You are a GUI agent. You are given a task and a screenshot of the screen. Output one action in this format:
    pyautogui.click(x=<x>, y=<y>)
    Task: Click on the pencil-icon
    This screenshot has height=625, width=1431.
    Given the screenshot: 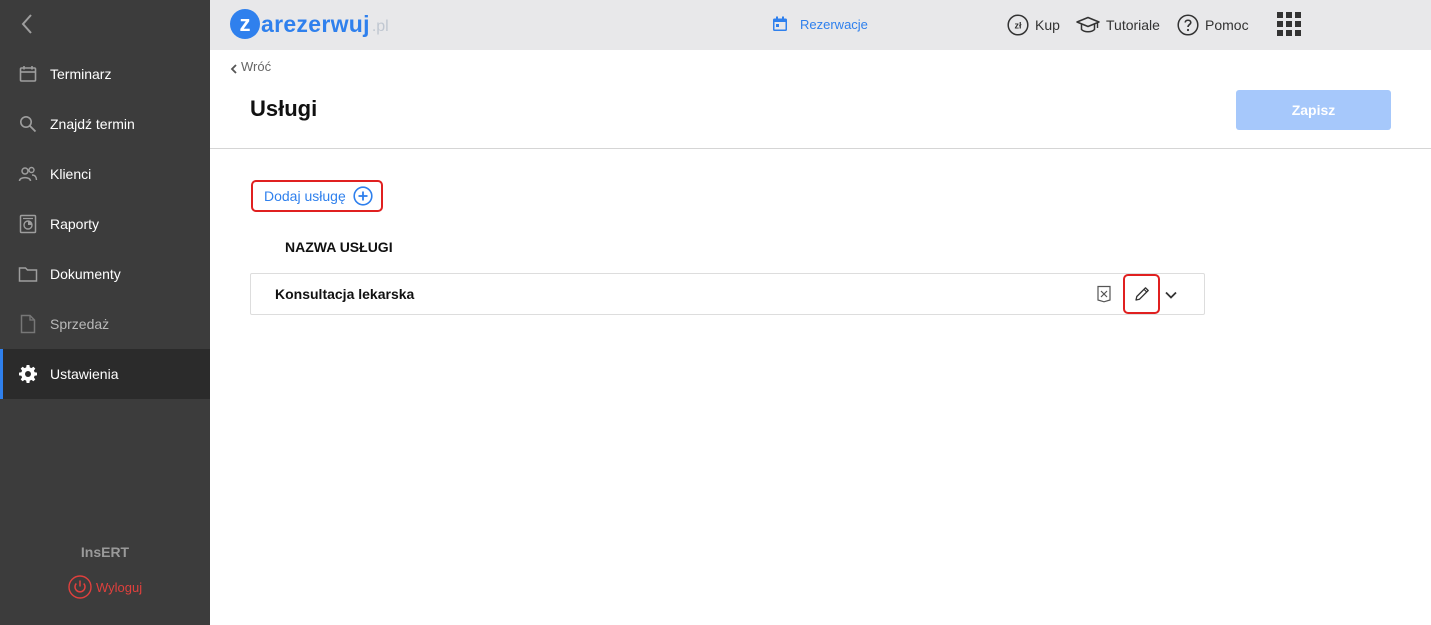 What is the action you would take?
    pyautogui.click(x=1142, y=294)
    